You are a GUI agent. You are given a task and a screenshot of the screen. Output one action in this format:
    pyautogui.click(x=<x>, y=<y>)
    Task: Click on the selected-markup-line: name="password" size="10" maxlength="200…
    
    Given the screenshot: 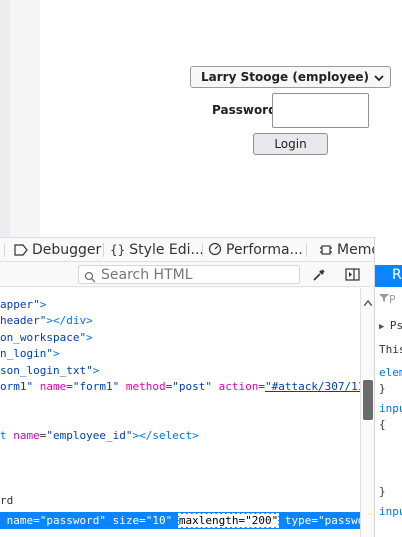 What is the action you would take?
    pyautogui.click(x=180, y=520)
    